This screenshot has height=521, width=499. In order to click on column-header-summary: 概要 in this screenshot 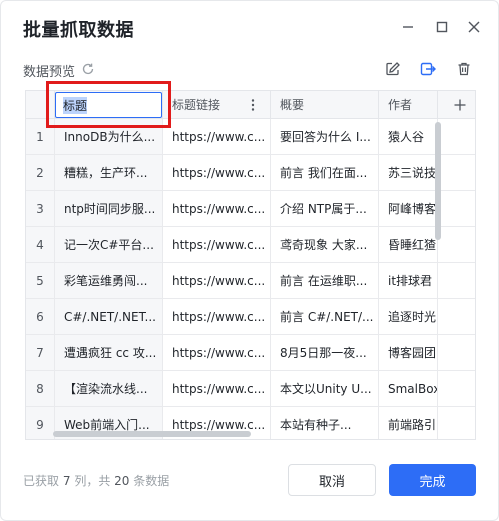, I will do `click(325, 105)`.